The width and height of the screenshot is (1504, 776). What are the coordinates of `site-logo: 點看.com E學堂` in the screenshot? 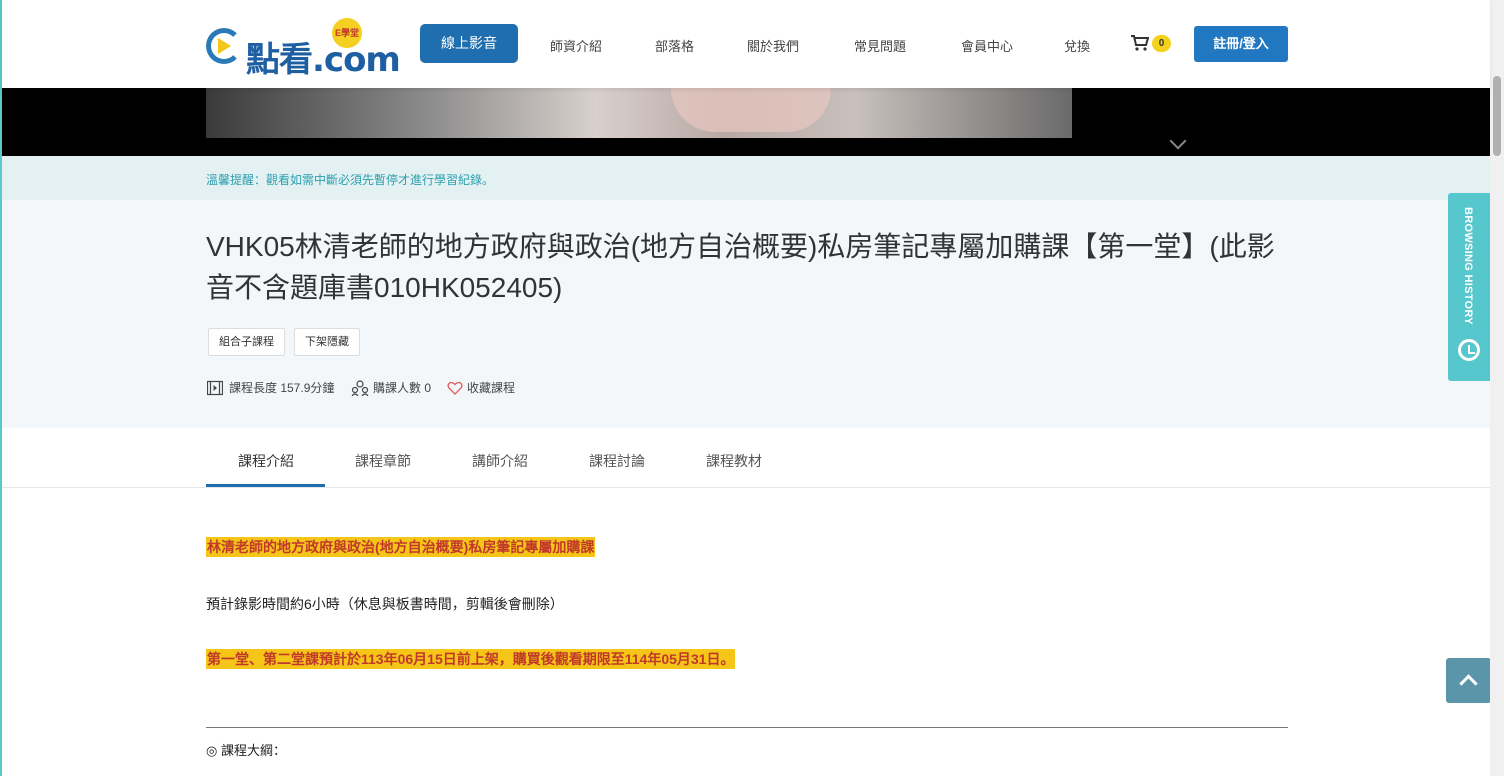 It's located at (303, 49).